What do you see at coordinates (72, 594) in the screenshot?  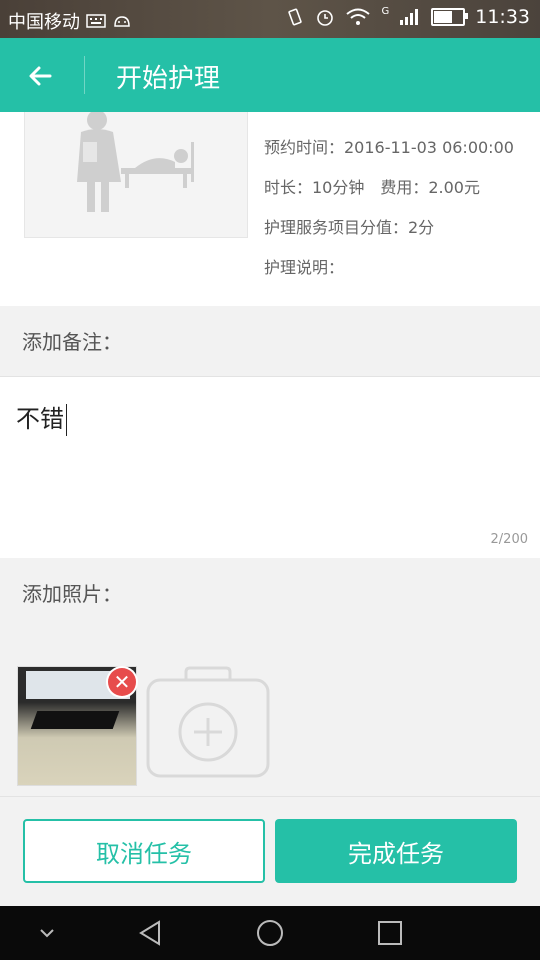 I see `photos-label: 添加照片：` at bounding box center [72, 594].